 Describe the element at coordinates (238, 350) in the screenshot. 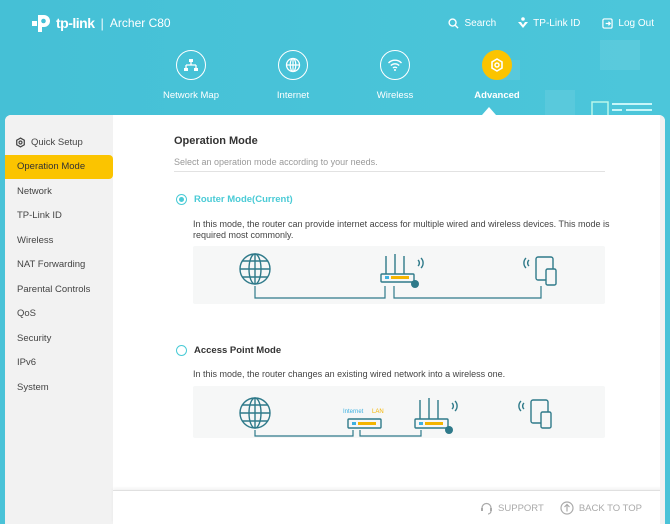

I see `access-point-mode-label: Access Point Mode` at that location.